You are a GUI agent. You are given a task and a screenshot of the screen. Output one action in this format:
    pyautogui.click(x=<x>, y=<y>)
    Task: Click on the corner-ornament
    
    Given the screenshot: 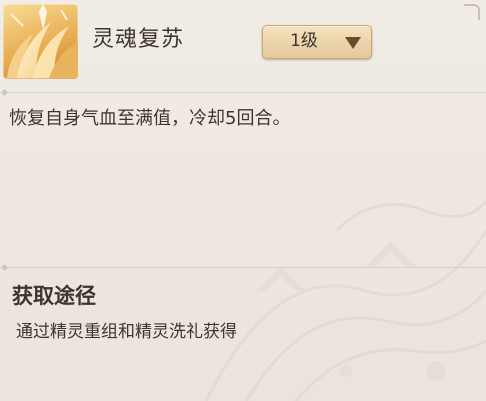 What is the action you would take?
    pyautogui.click(x=472, y=12)
    